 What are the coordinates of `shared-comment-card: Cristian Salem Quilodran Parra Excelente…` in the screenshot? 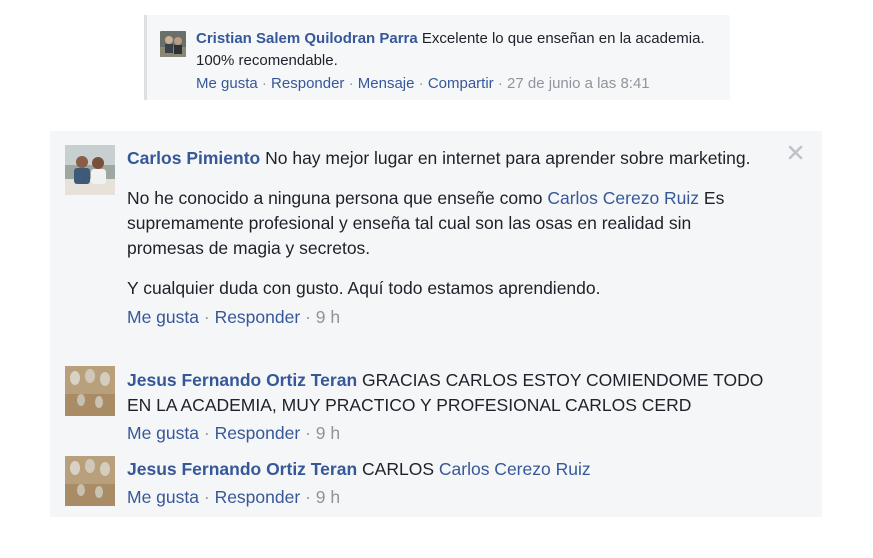 It's located at (437, 57).